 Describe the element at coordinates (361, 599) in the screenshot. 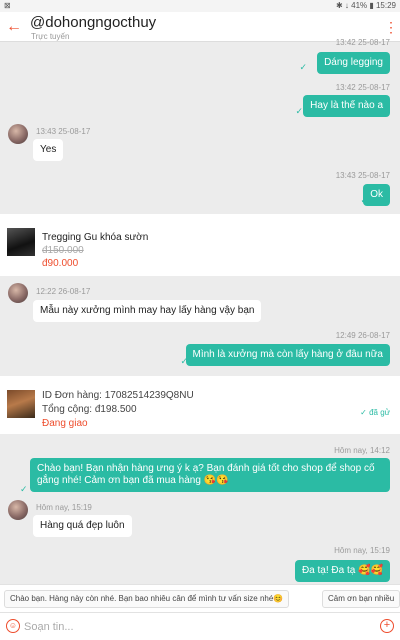

I see `quick-reply-chip: Cảm ơn bạn nhiều` at that location.